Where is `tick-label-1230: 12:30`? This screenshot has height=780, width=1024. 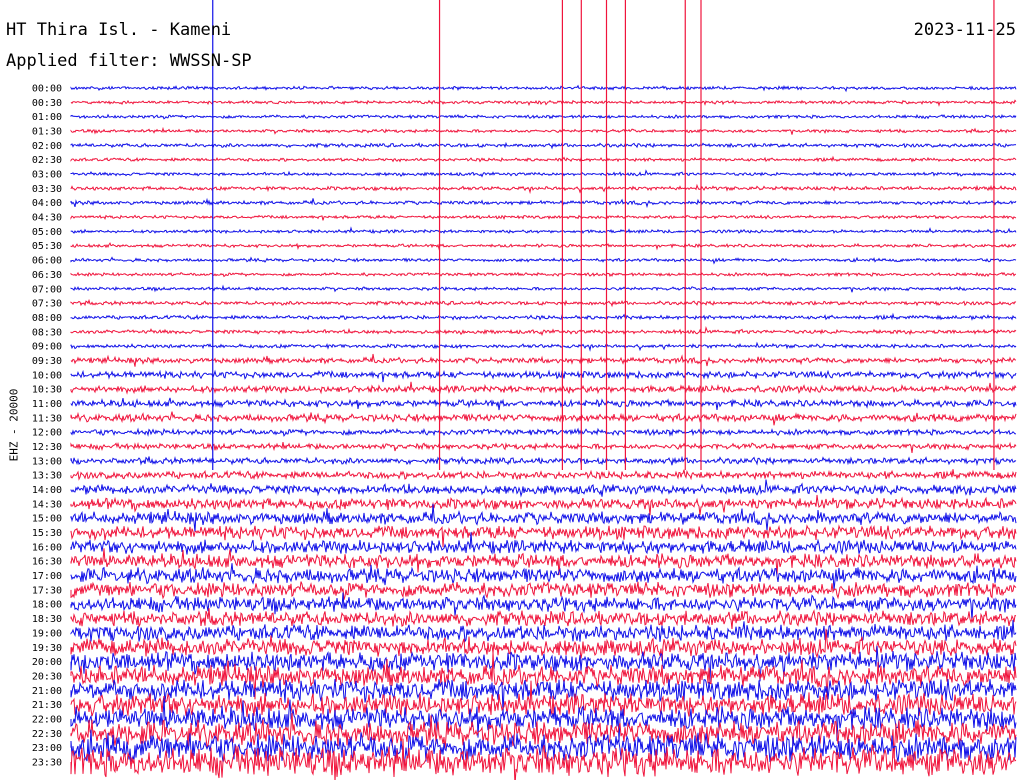 tick-label-1230: 12:30 is located at coordinates (47, 447).